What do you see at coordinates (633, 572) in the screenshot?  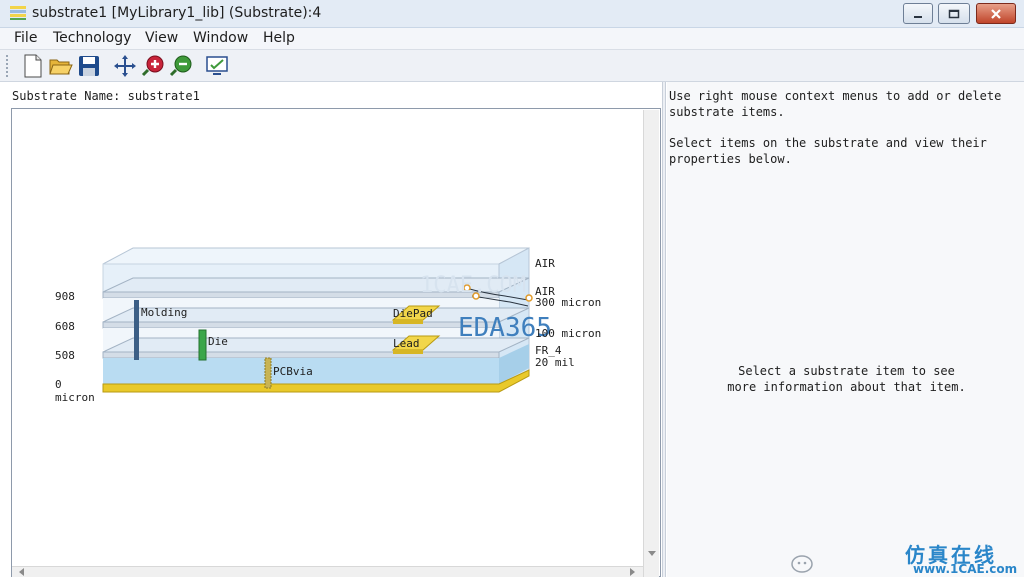 I see `scroll-right-arrow-icon` at bounding box center [633, 572].